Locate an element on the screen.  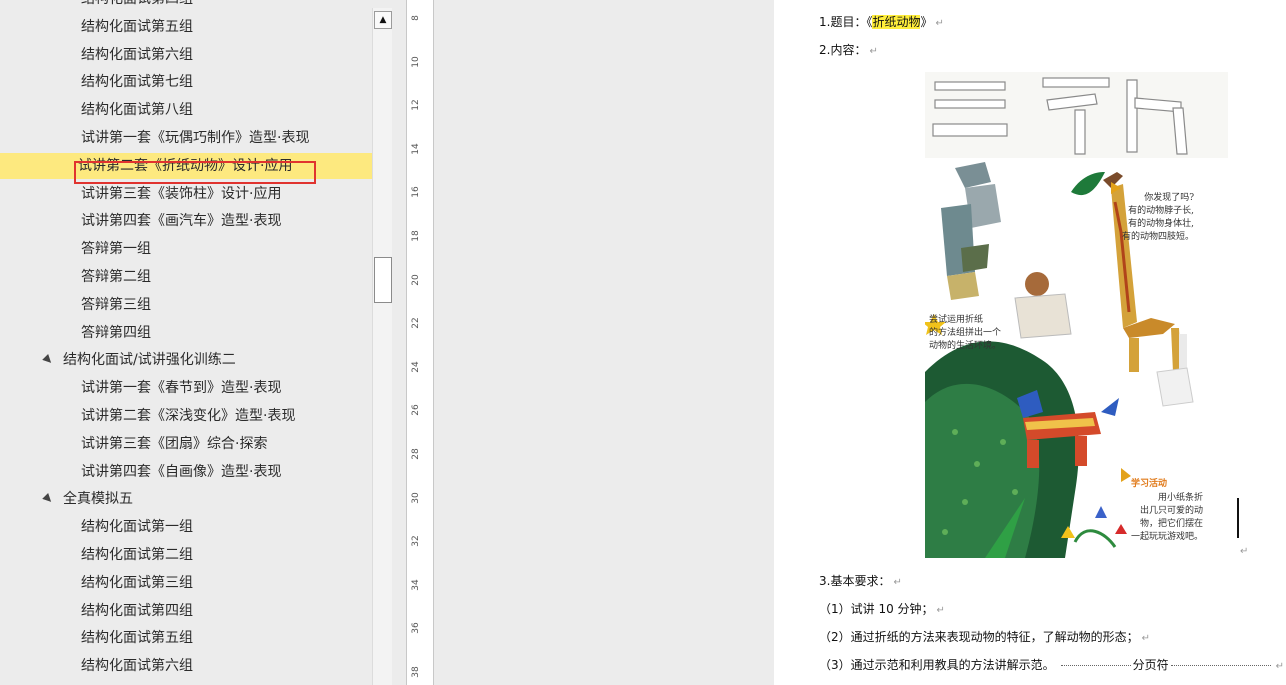
nav-heading-item: 结构化面试第三组 is located at coordinates (186, 583).